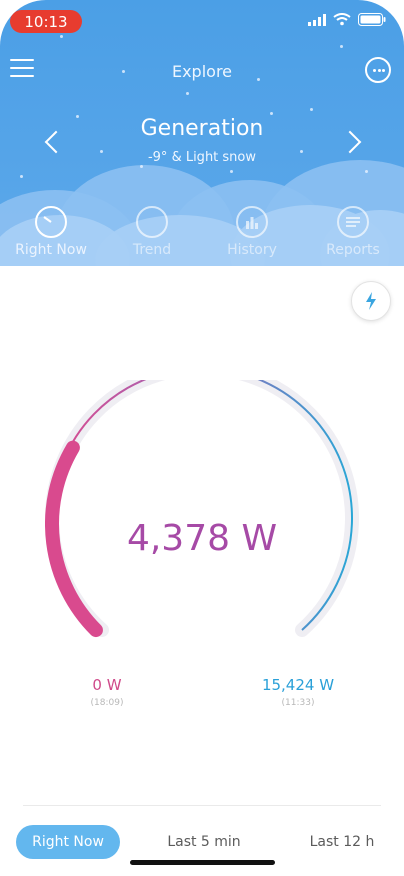 This screenshot has width=404, height=876. What do you see at coordinates (46, 21) in the screenshot?
I see `status-time-pill: 10:13` at bounding box center [46, 21].